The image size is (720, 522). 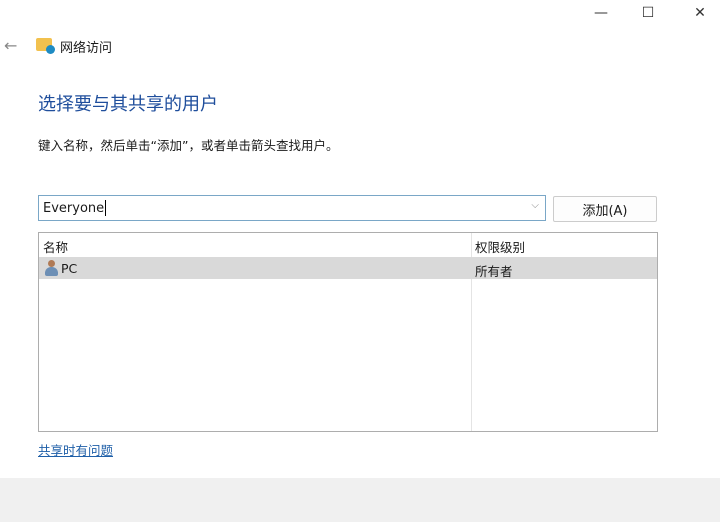 I want to click on add-button: 添加(A), so click(x=605, y=209).